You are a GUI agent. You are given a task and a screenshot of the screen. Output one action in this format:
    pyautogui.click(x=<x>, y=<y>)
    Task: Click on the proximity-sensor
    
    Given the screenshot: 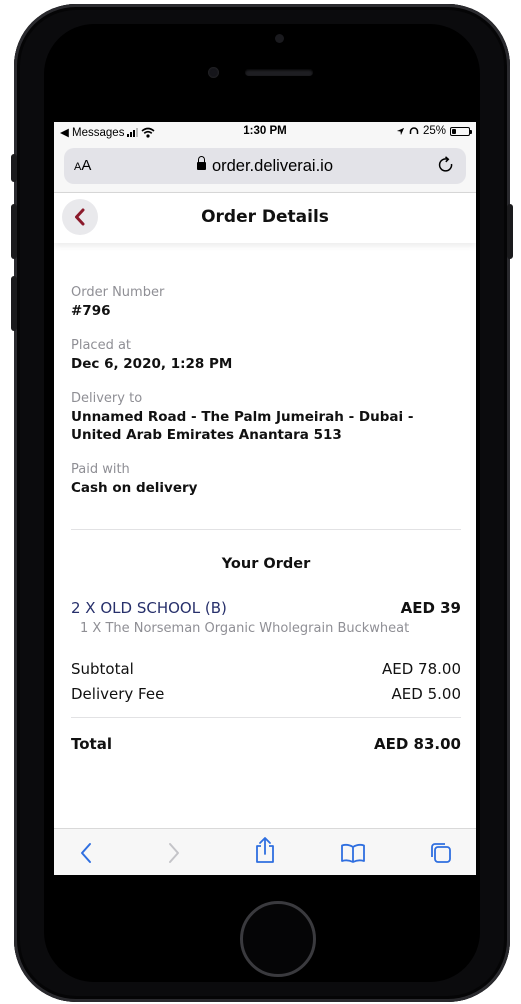 What is the action you would take?
    pyautogui.click(x=213, y=72)
    